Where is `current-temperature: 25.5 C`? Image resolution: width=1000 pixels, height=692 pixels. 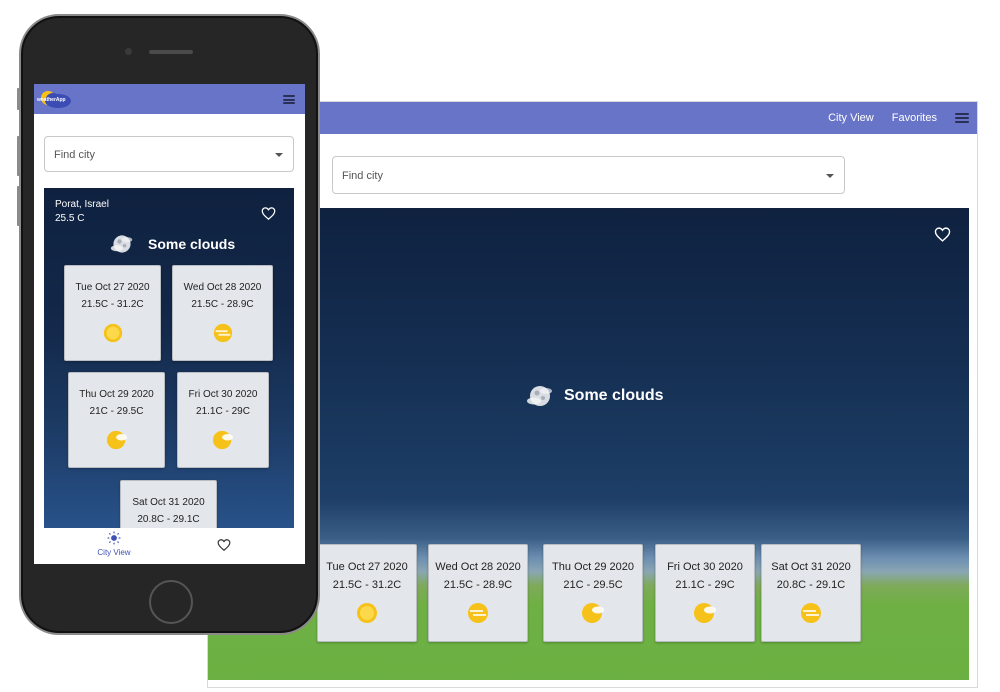
current-temperature: 25.5 C is located at coordinates (70, 218).